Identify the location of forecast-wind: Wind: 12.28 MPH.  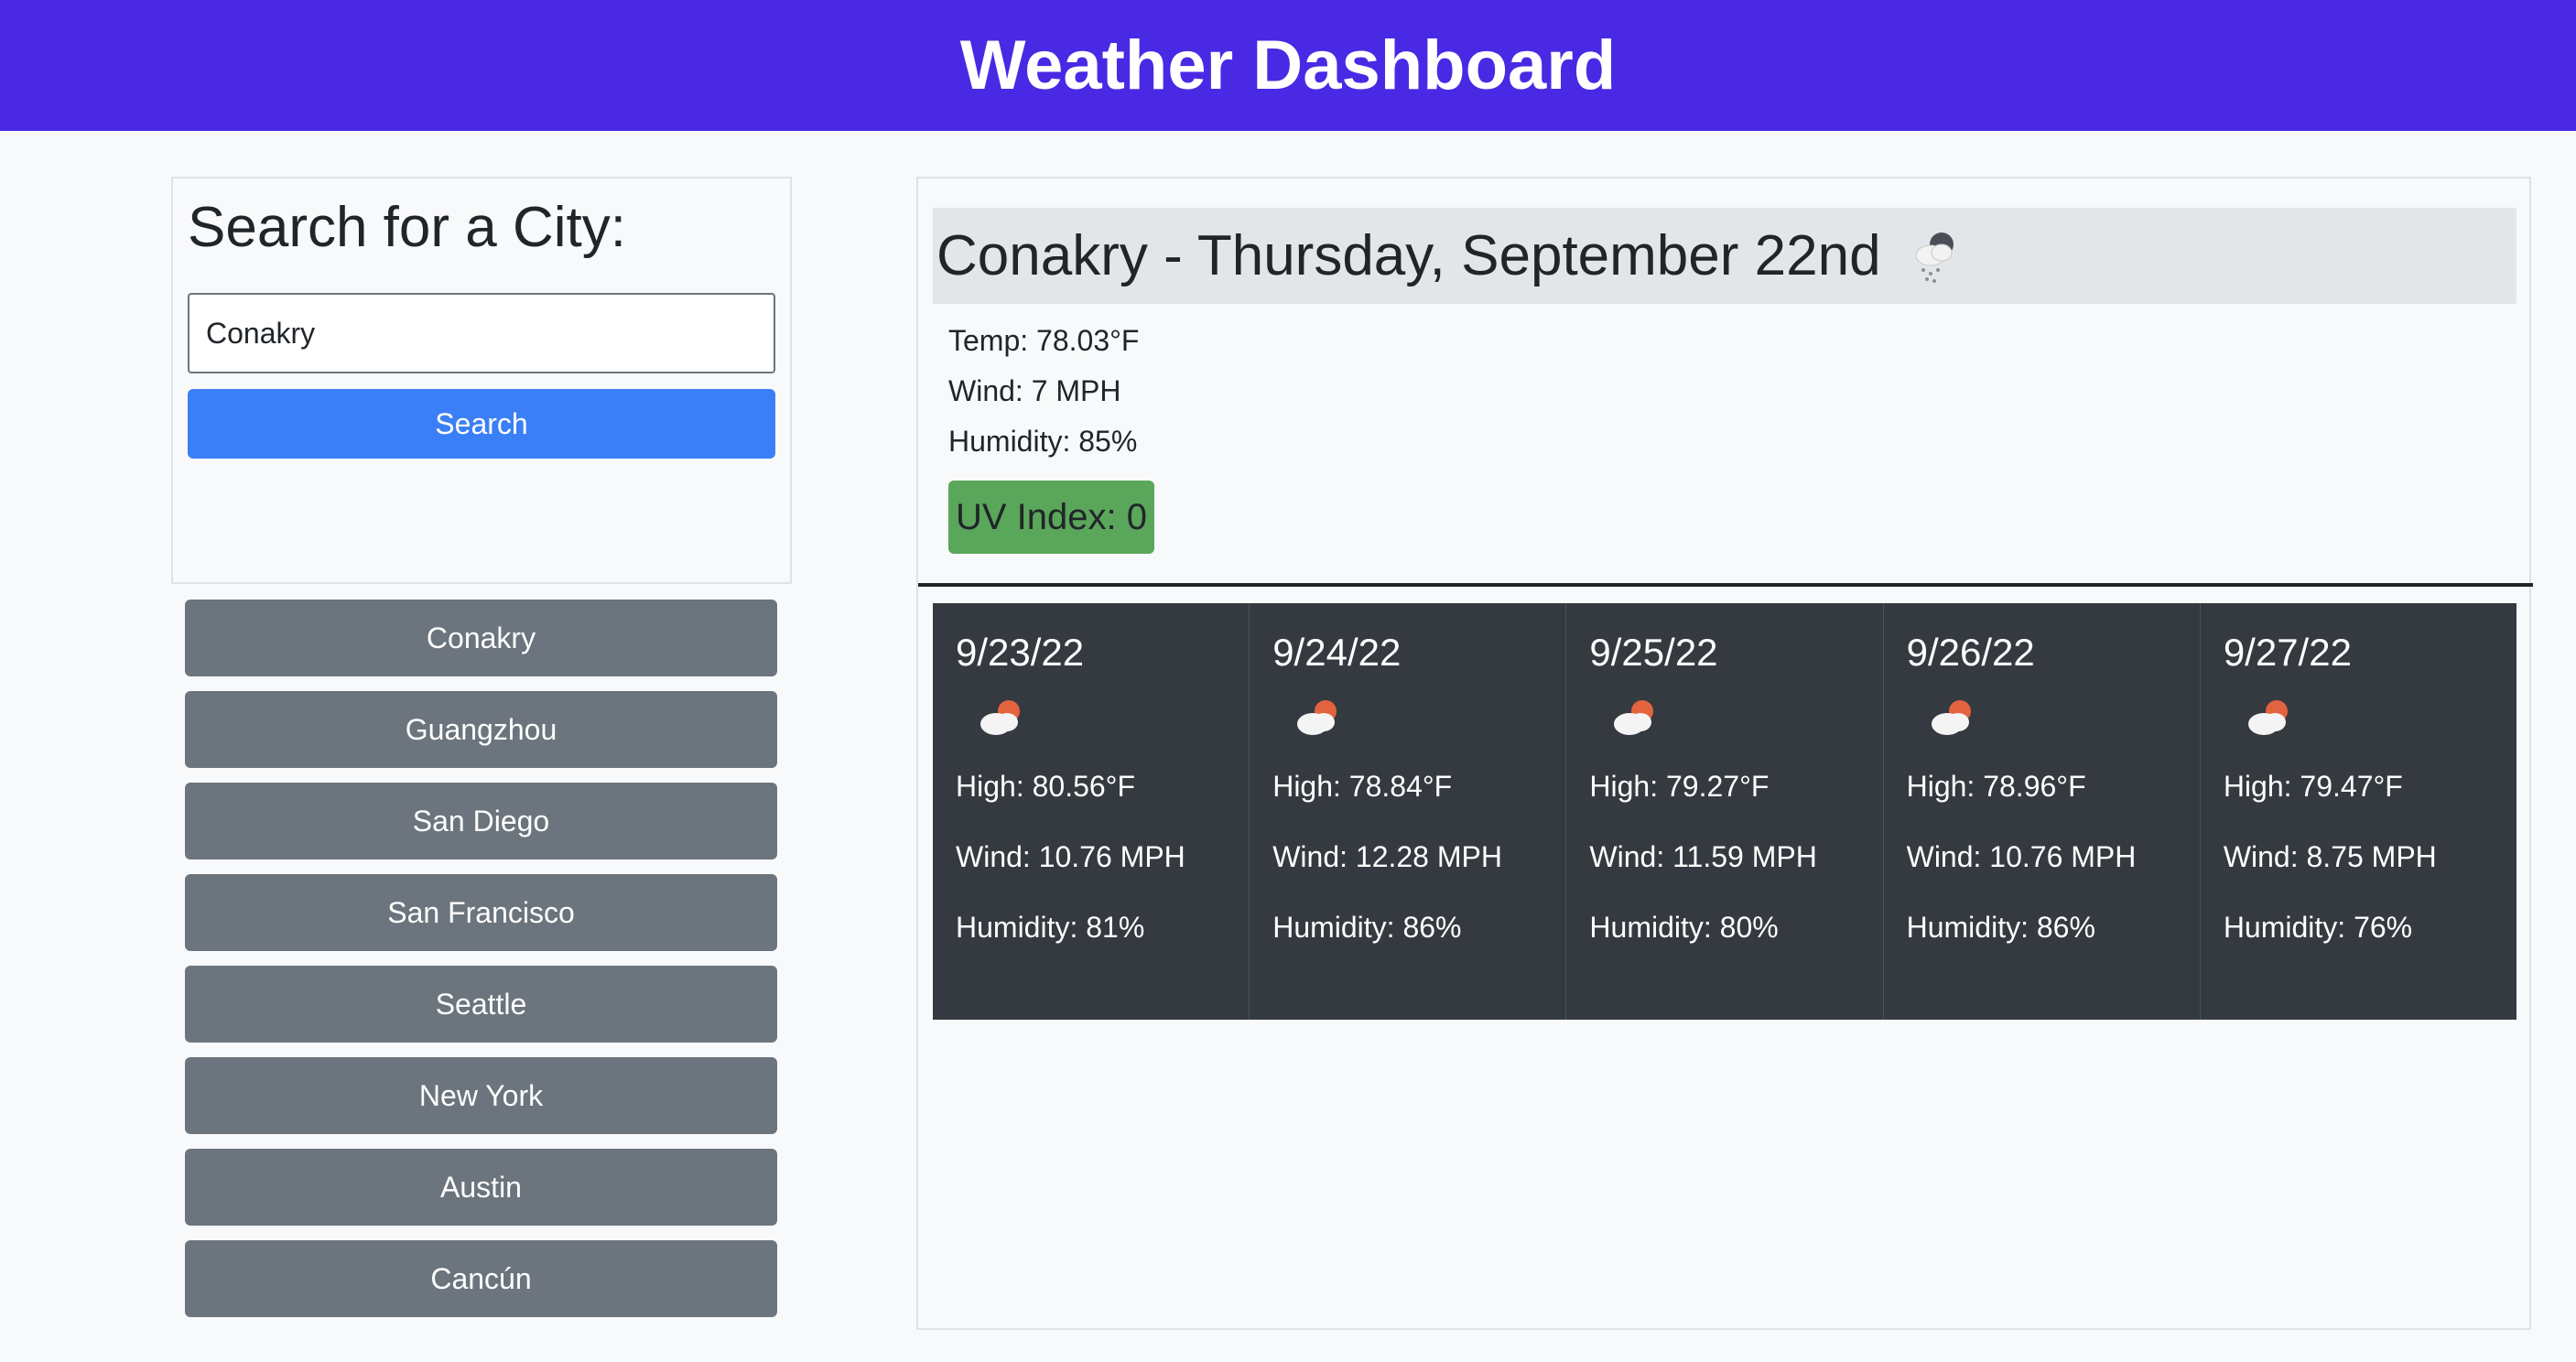
(1387, 856).